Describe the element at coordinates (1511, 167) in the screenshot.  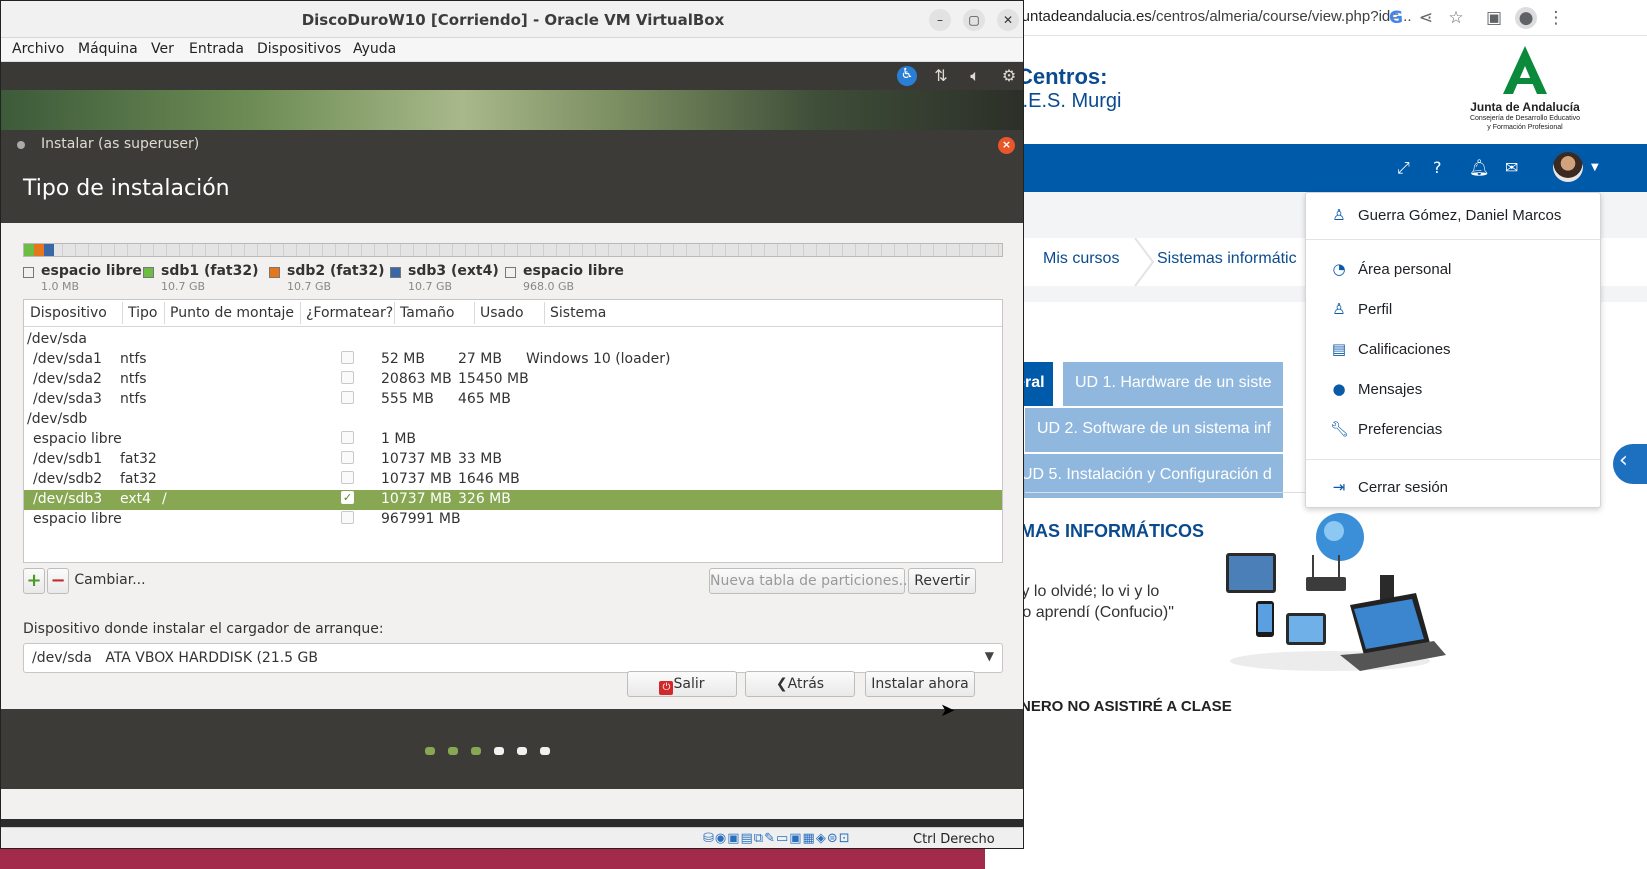
I see `messages-envelope-icon: ✉` at that location.